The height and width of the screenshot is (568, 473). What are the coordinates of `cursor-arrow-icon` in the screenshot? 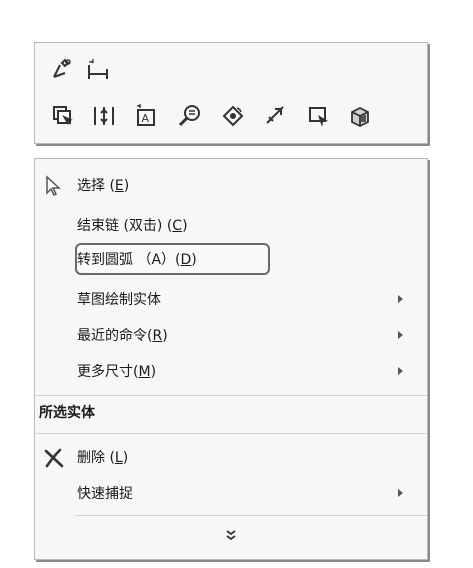 It's located at (53, 186).